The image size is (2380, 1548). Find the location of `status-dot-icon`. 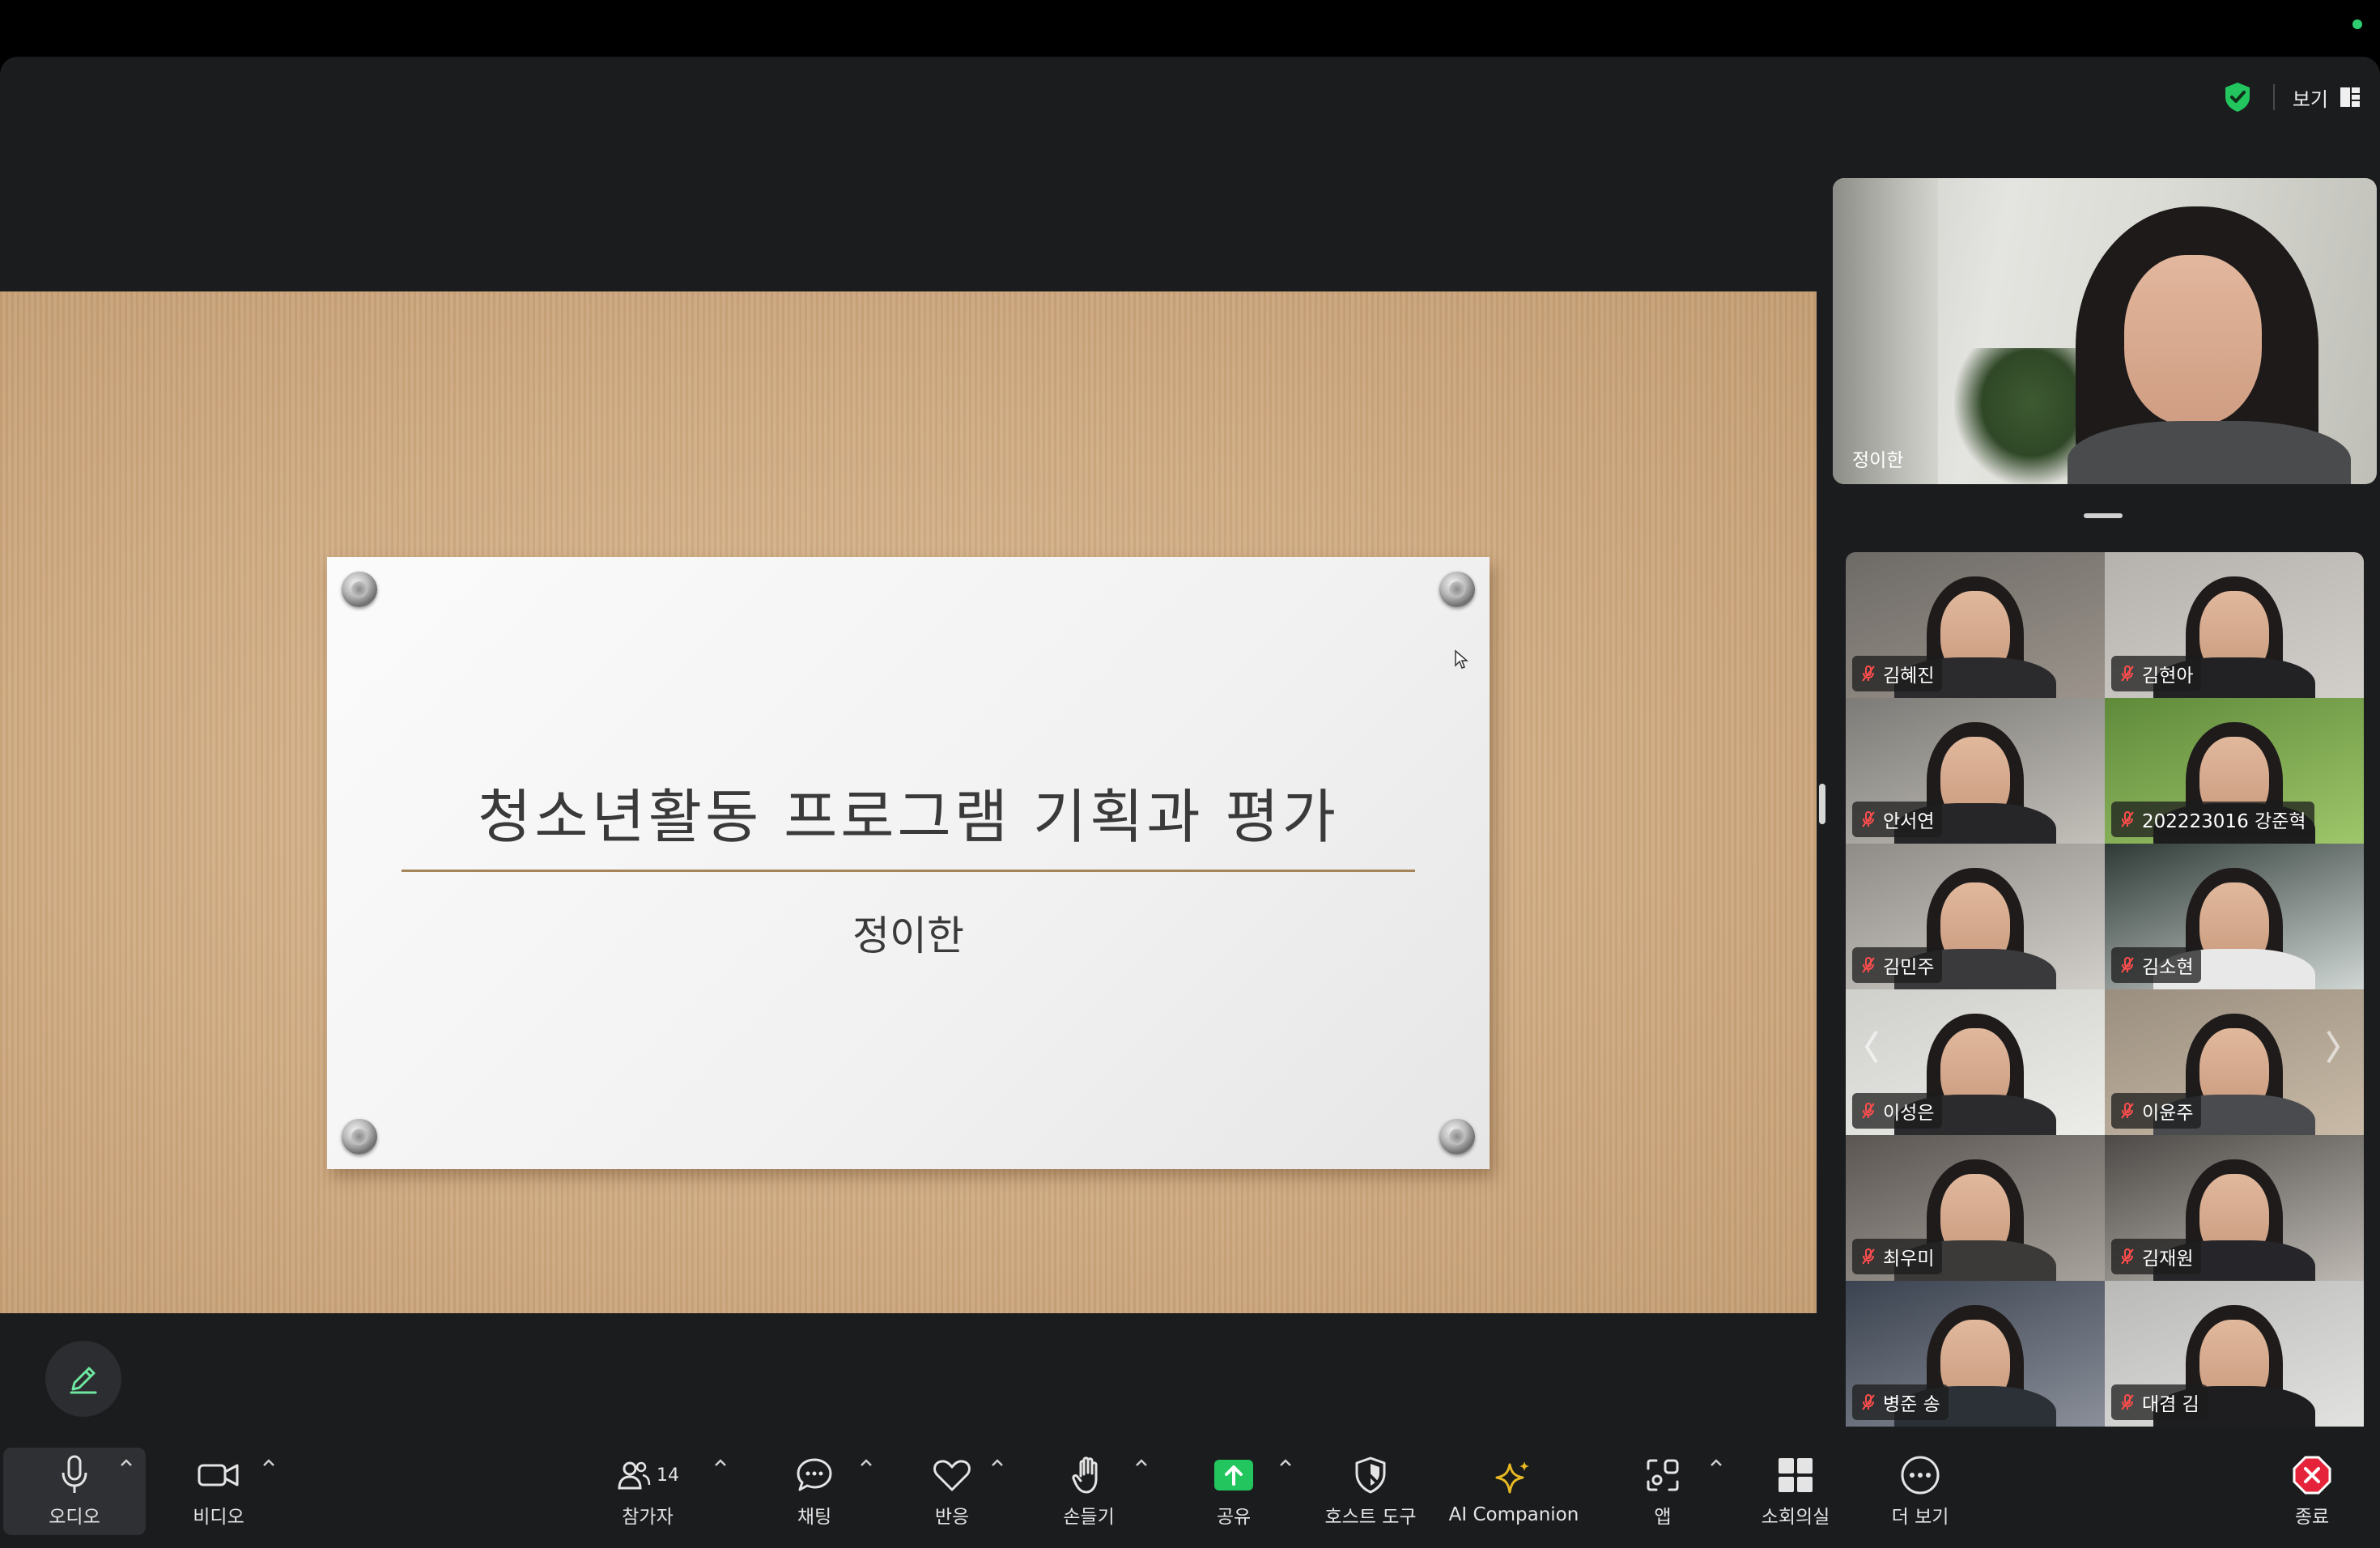

status-dot-icon is located at coordinates (2357, 24).